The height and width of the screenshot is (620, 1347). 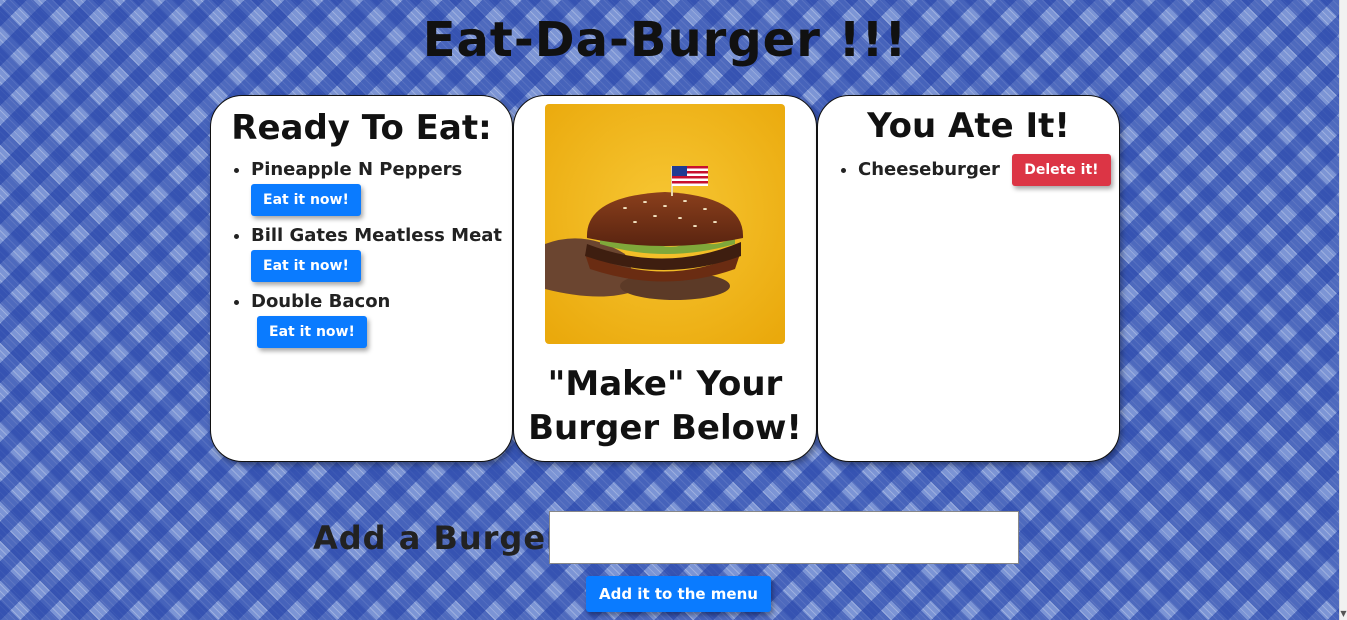 What do you see at coordinates (445, 538) in the screenshot?
I see `add-burger-label: Add a Burger:` at bounding box center [445, 538].